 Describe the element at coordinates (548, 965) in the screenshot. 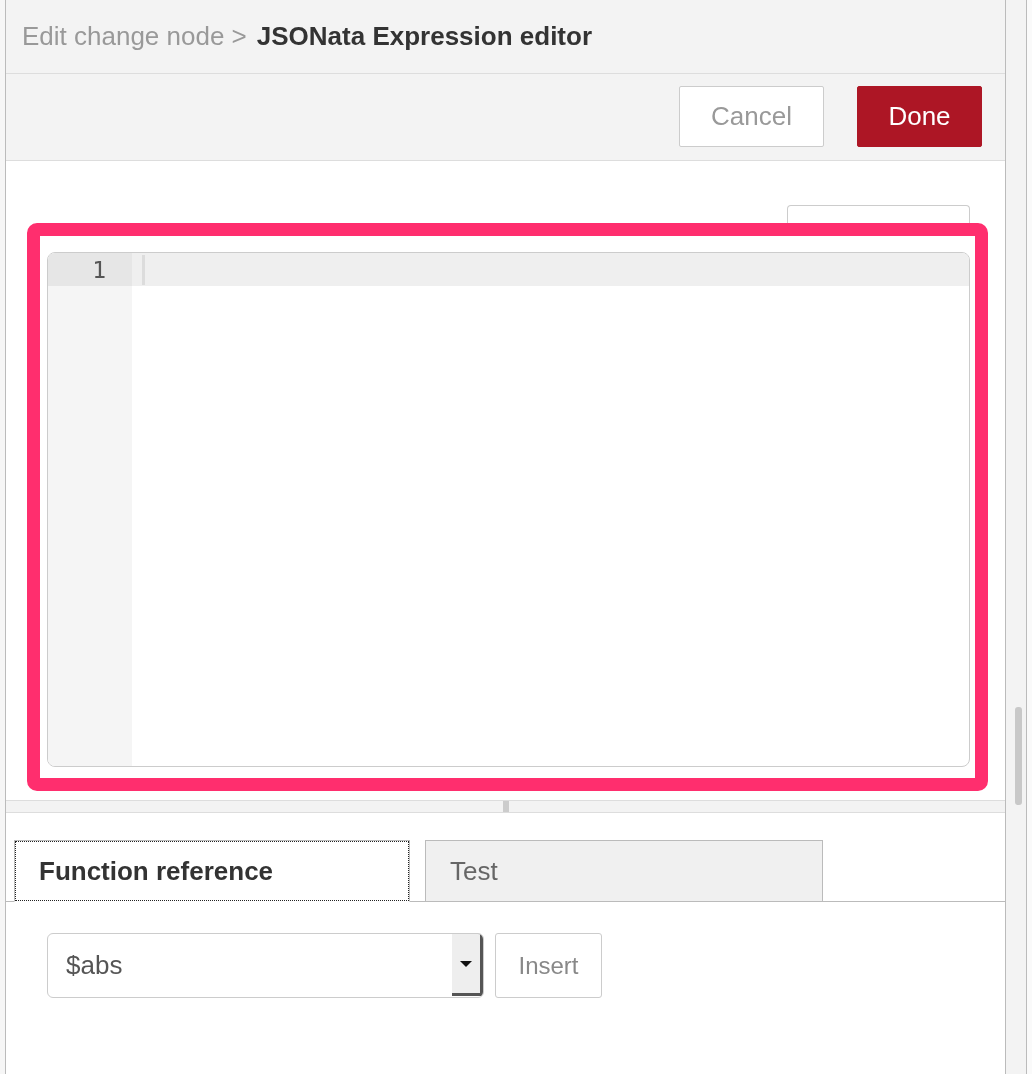

I see `insert-button: Insert` at that location.